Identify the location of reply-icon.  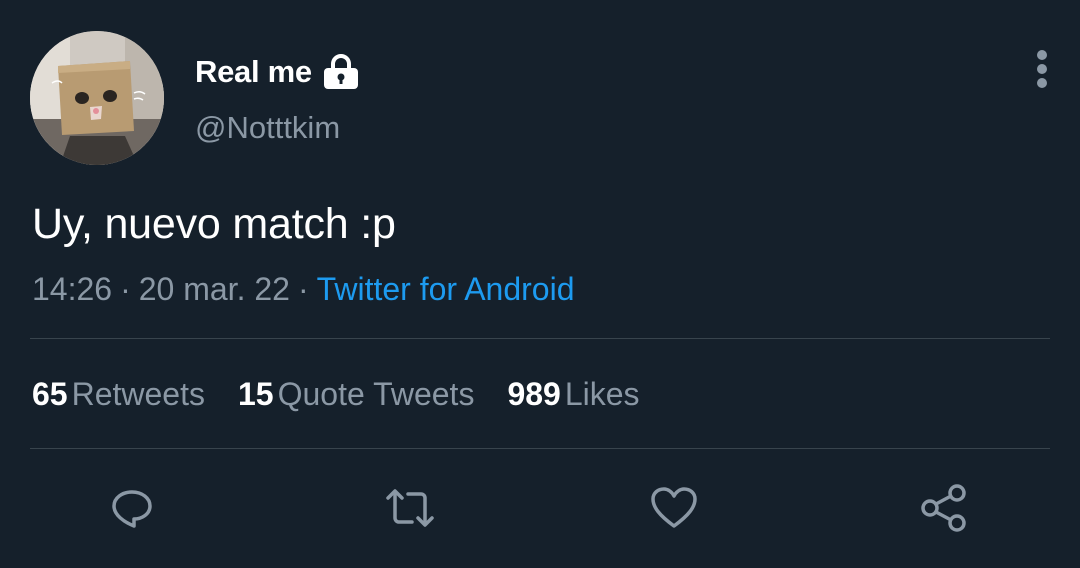
(132, 509).